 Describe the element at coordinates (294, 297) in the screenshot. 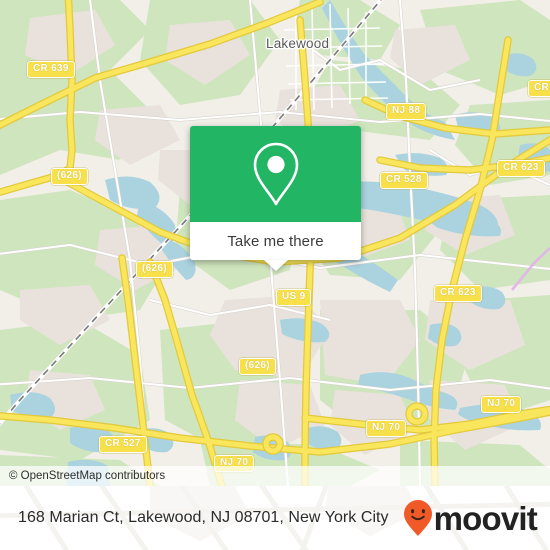

I see `road-shield: US 9` at that location.